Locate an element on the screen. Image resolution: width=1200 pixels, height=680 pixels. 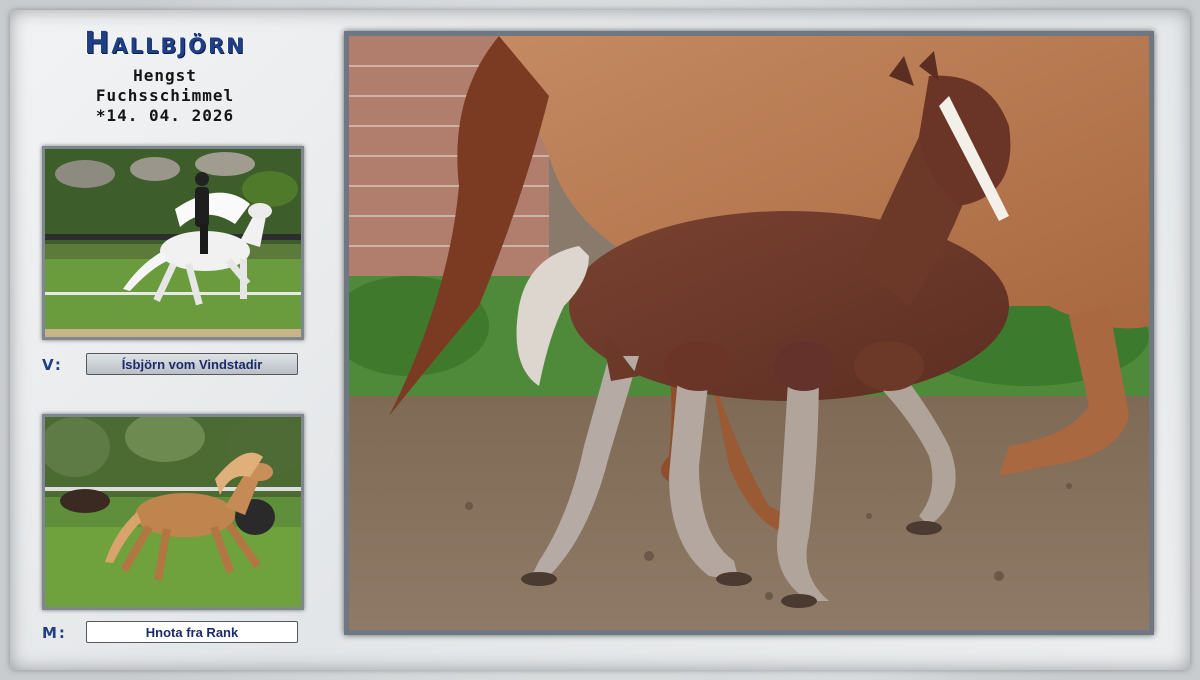
sire-label: V: is located at coordinates (52, 365).